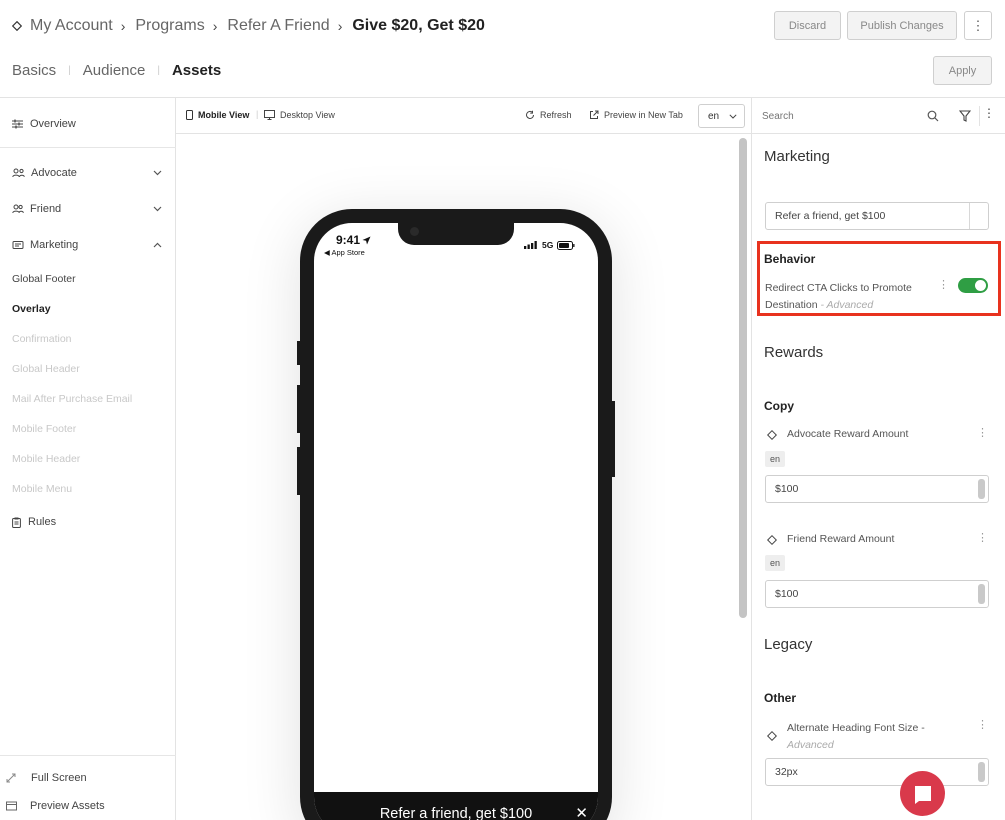  What do you see at coordinates (44, 279) in the screenshot?
I see `sidebar-subitem-global-footer: Global Footer` at bounding box center [44, 279].